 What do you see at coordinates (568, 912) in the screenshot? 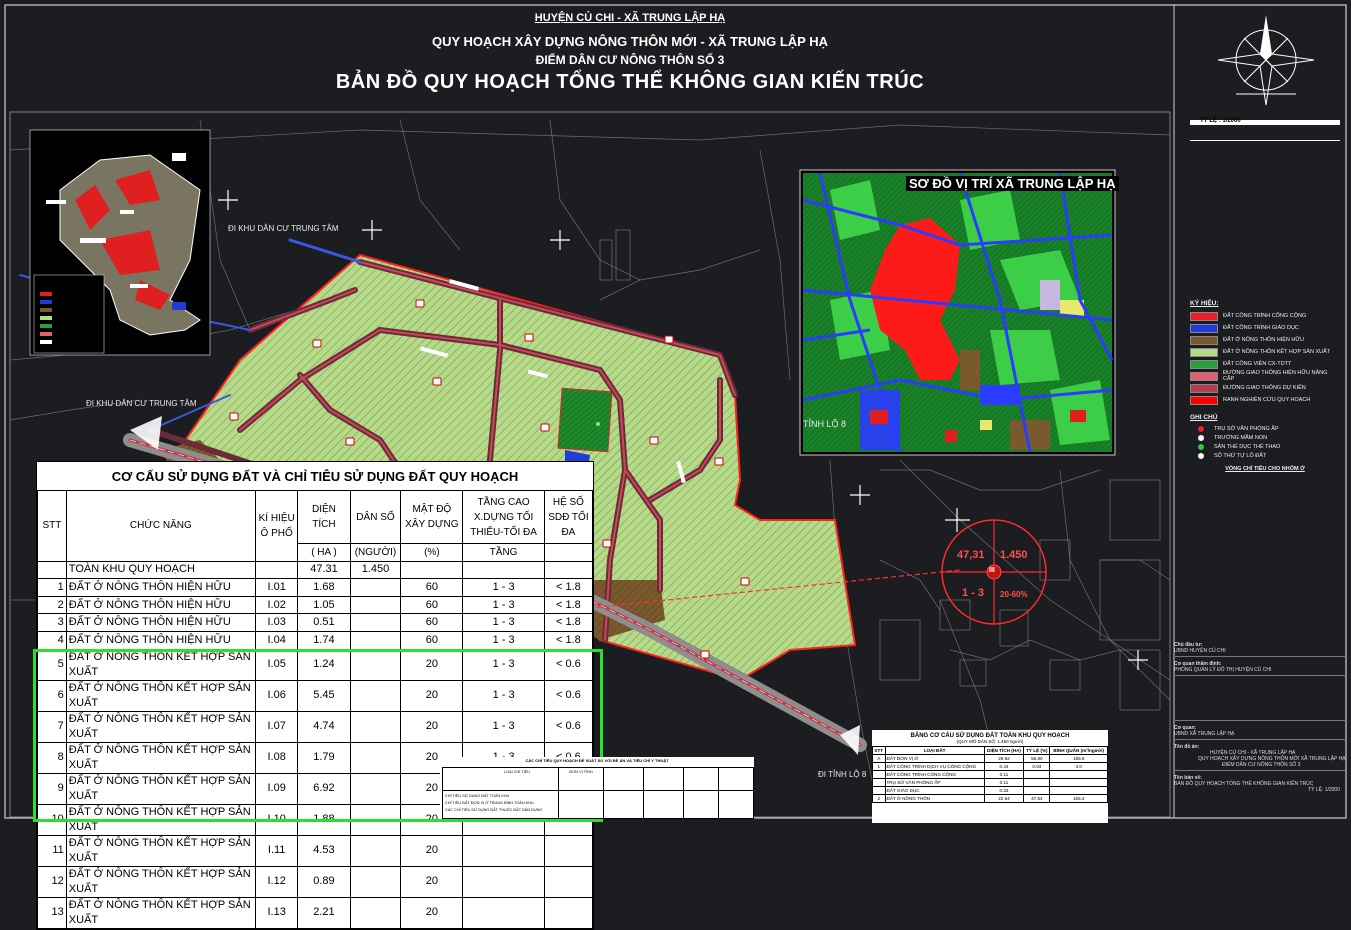
I see `cell-far` at bounding box center [568, 912].